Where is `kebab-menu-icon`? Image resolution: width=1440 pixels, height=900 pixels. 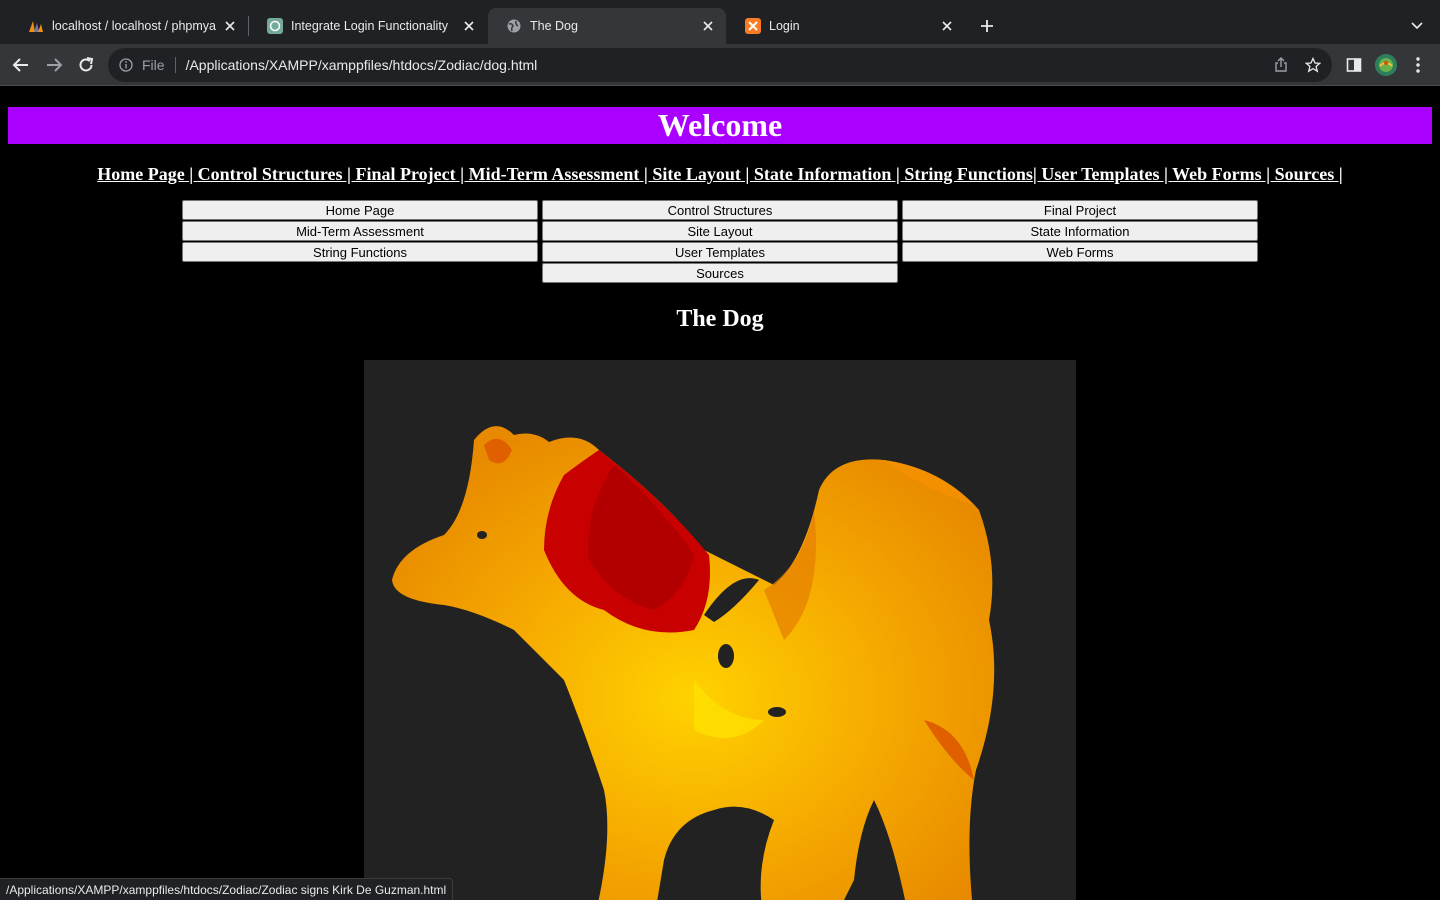 kebab-menu-icon is located at coordinates (1418, 65).